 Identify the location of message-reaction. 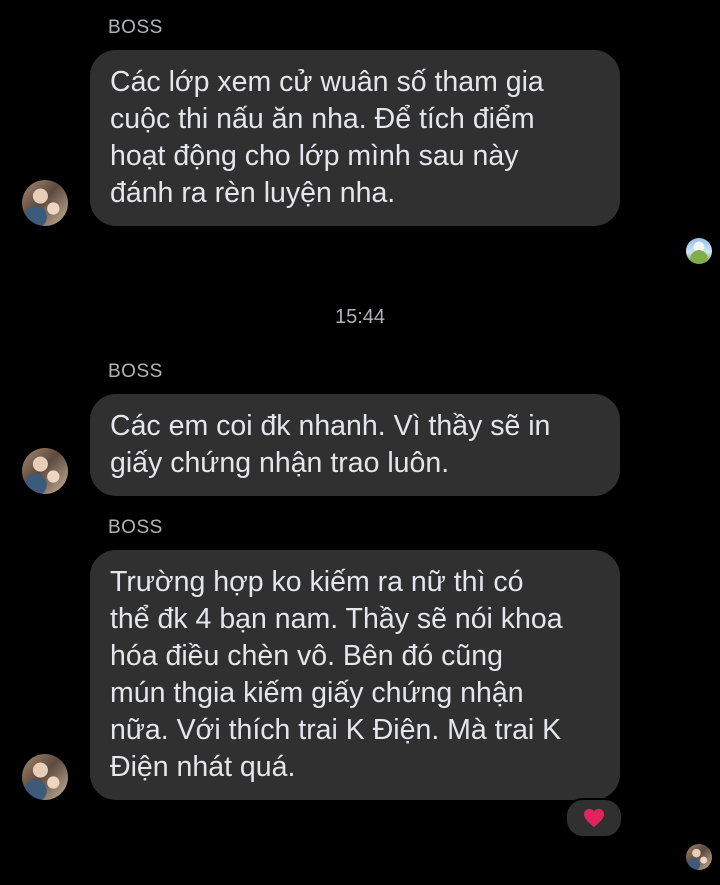
(594, 818).